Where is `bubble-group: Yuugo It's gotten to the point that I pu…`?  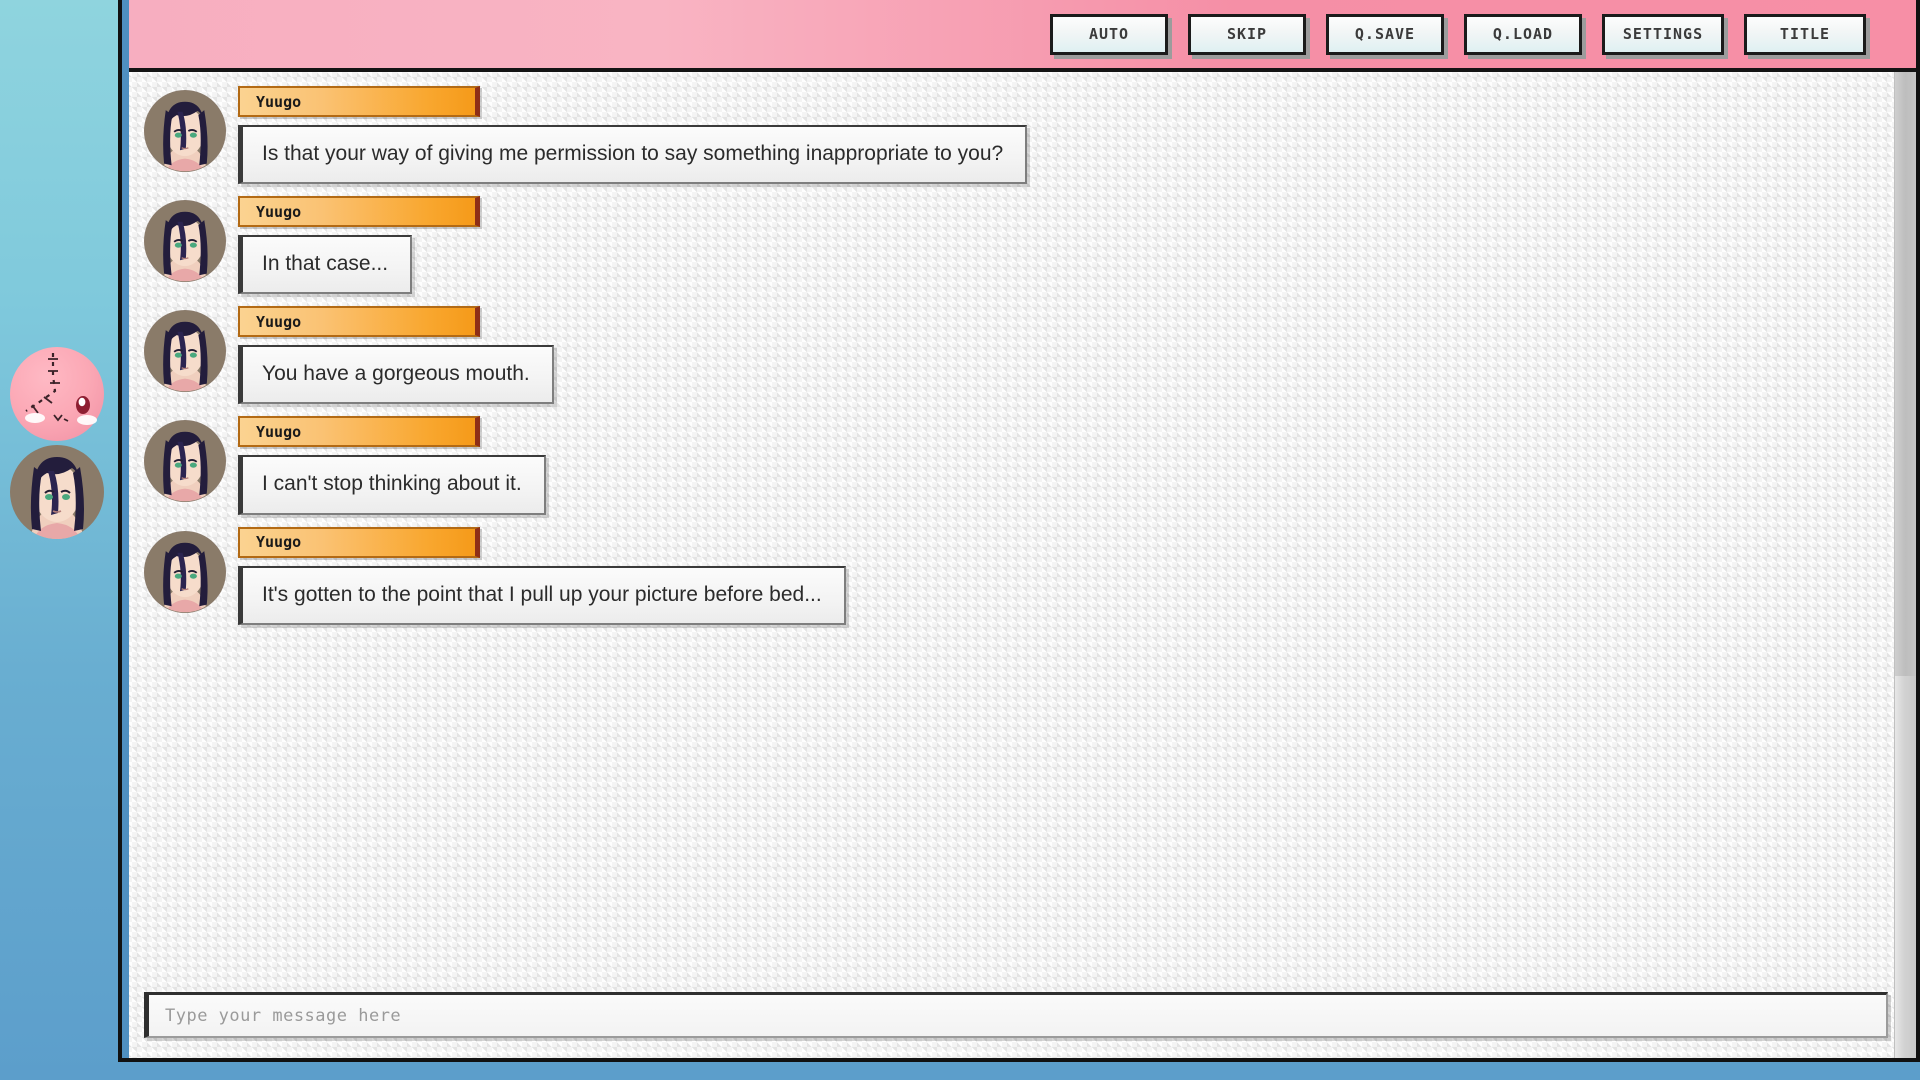 bubble-group: Yuugo It's gotten to the point that I pu… is located at coordinates (542, 575).